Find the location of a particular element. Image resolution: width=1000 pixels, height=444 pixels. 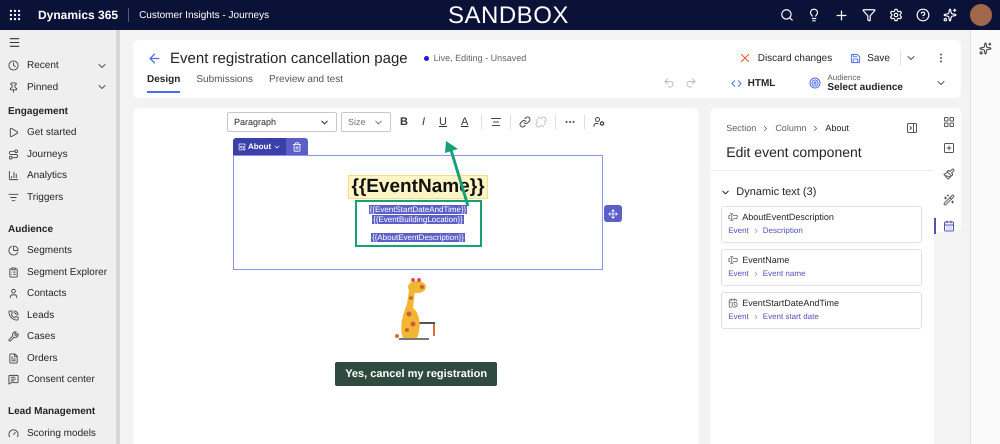

save-button: Save is located at coordinates (870, 58).